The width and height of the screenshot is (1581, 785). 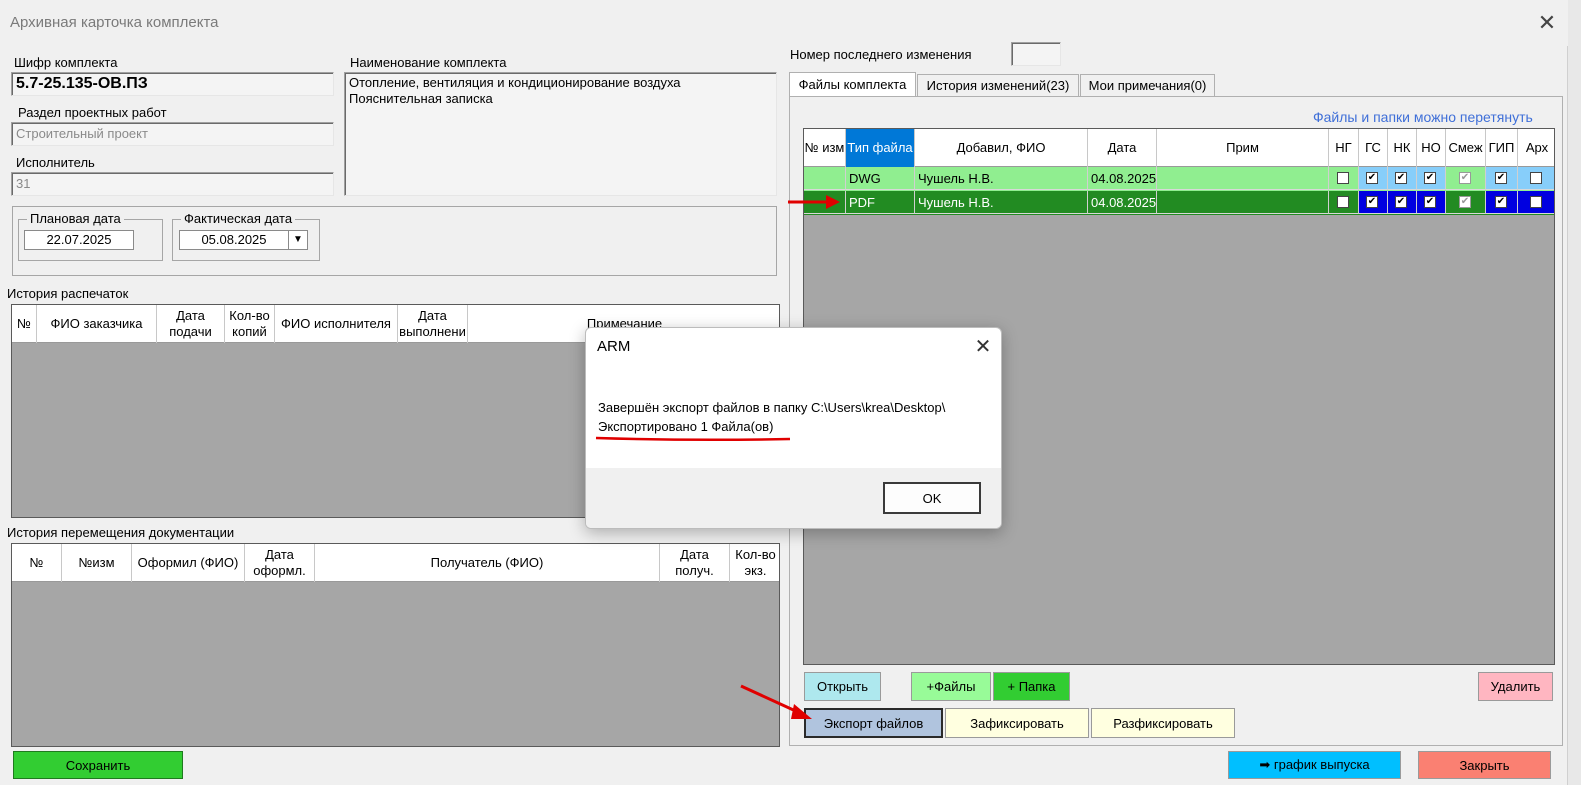 What do you see at coordinates (825, 148) in the screenshot?
I see `col-change: № изм` at bounding box center [825, 148].